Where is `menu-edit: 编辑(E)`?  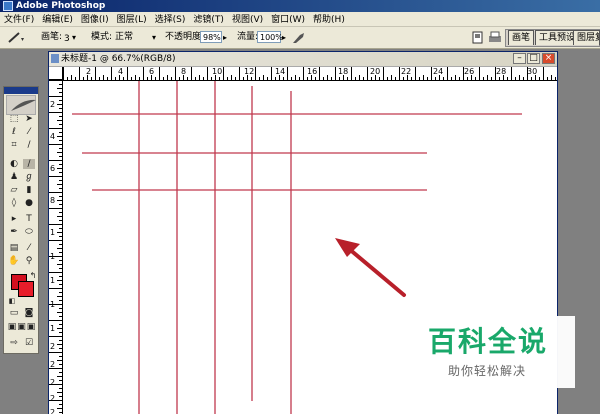 menu-edit: 编辑(E) is located at coordinates (57, 20).